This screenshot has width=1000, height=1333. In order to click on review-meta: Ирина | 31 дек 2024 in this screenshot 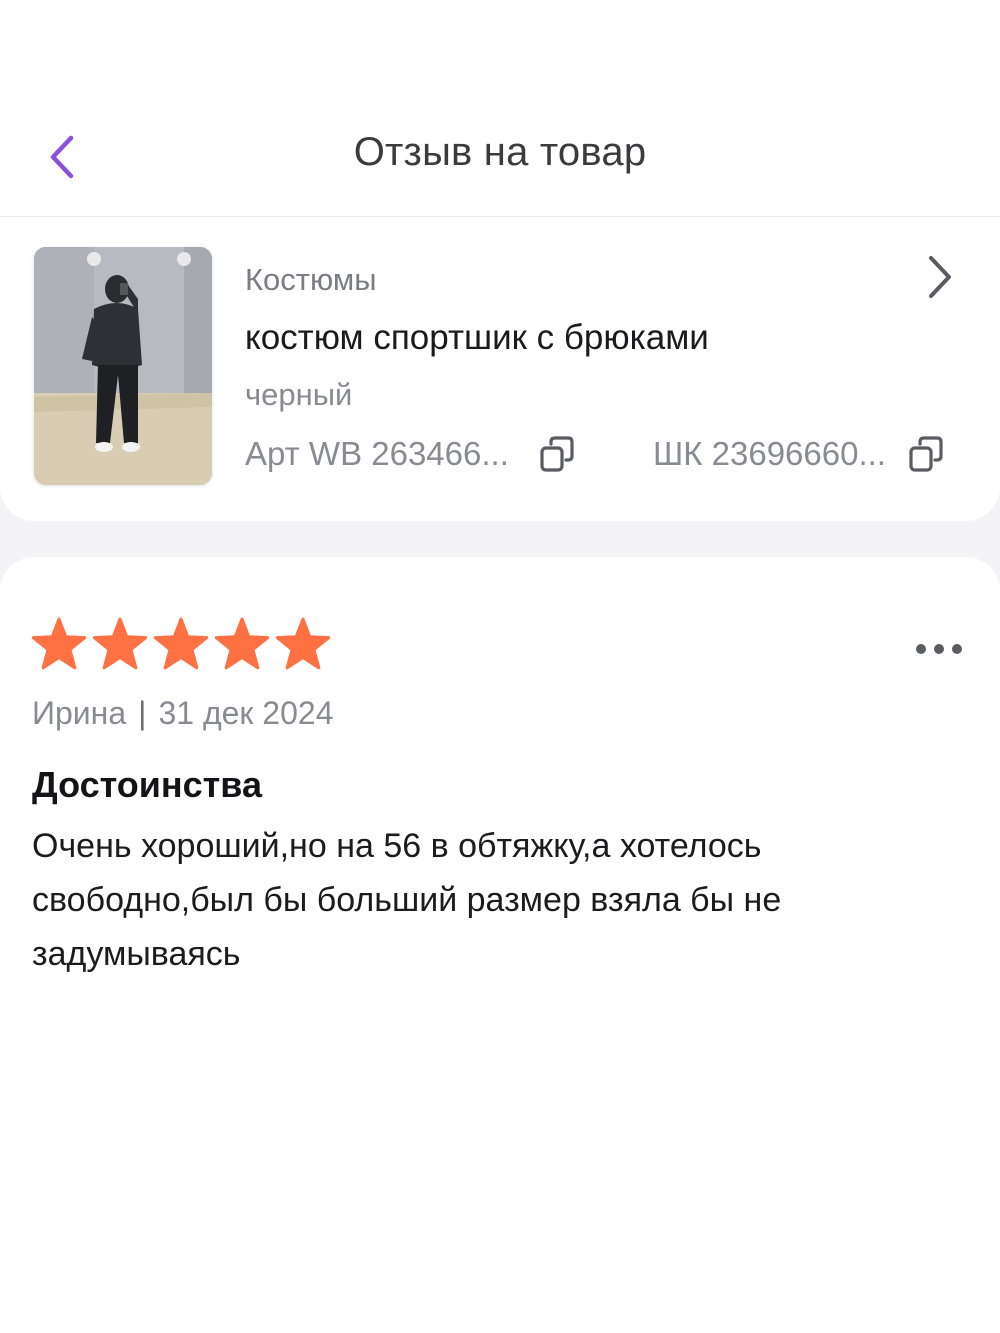, I will do `click(182, 713)`.